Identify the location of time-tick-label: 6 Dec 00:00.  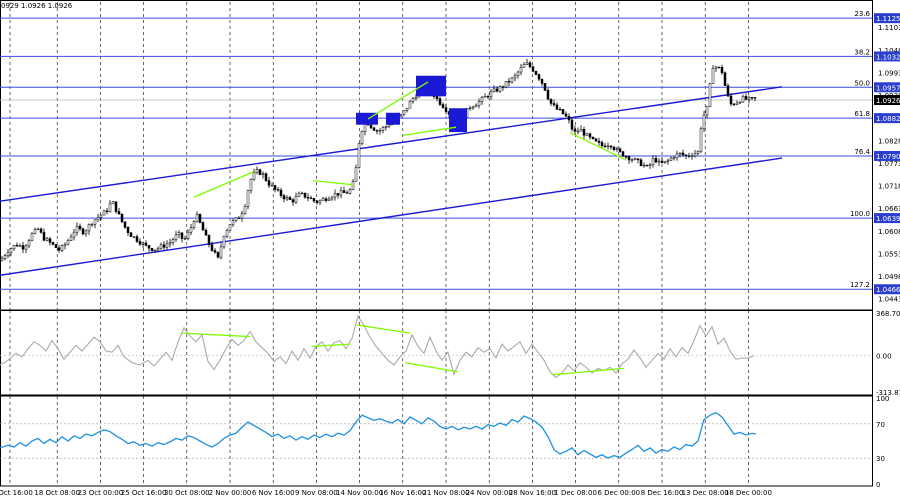
(618, 493).